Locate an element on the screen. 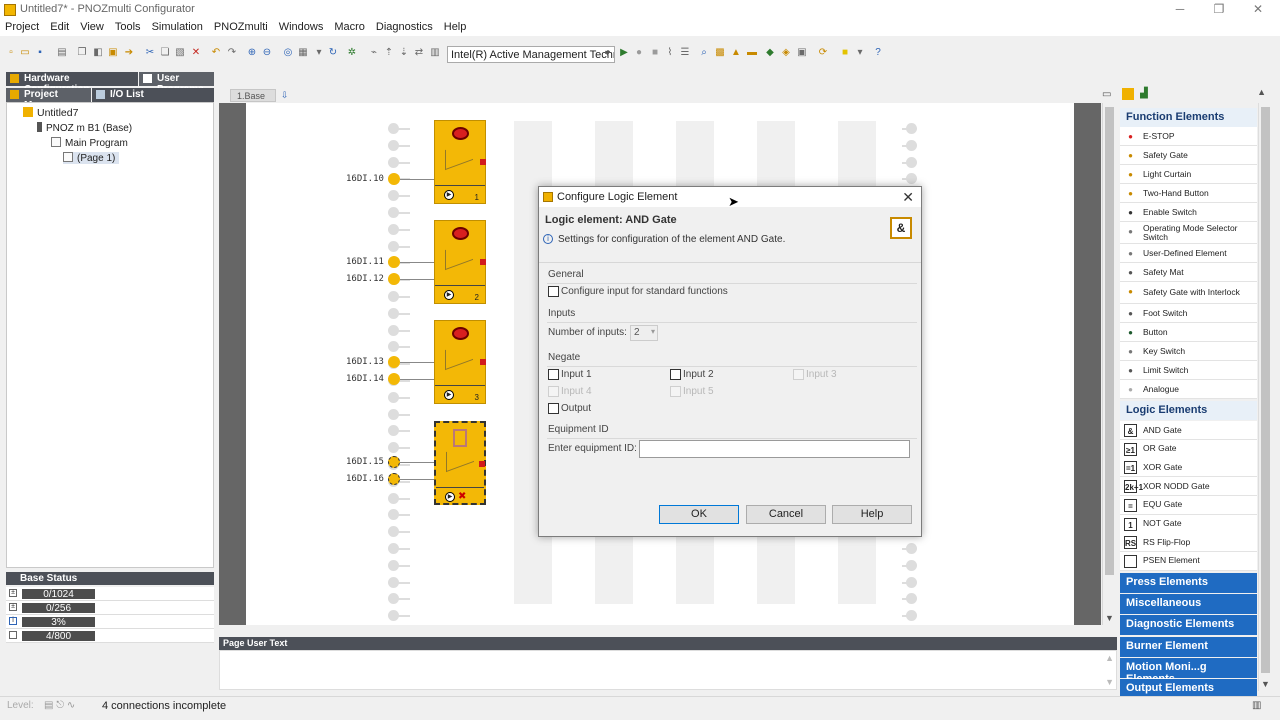  function-element-item: ● E-STOP is located at coordinates (1188, 136).